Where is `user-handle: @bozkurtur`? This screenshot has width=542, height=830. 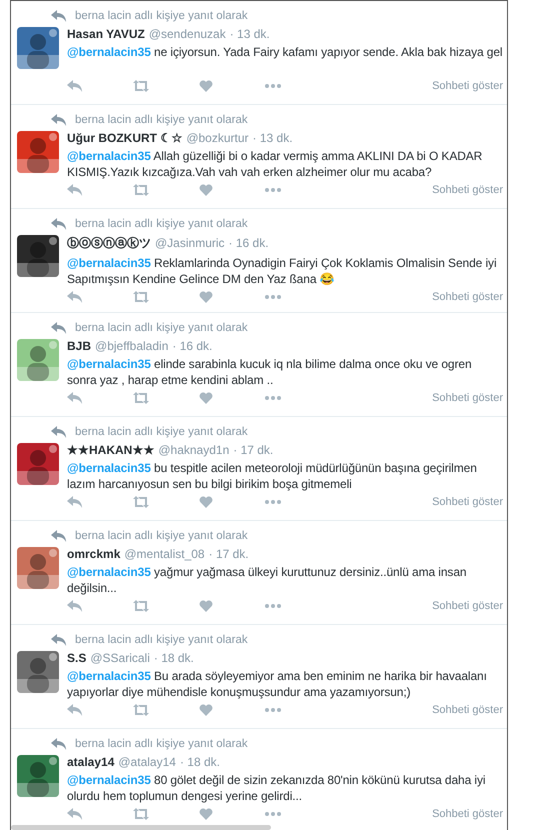
user-handle: @bozkurtur is located at coordinates (217, 138).